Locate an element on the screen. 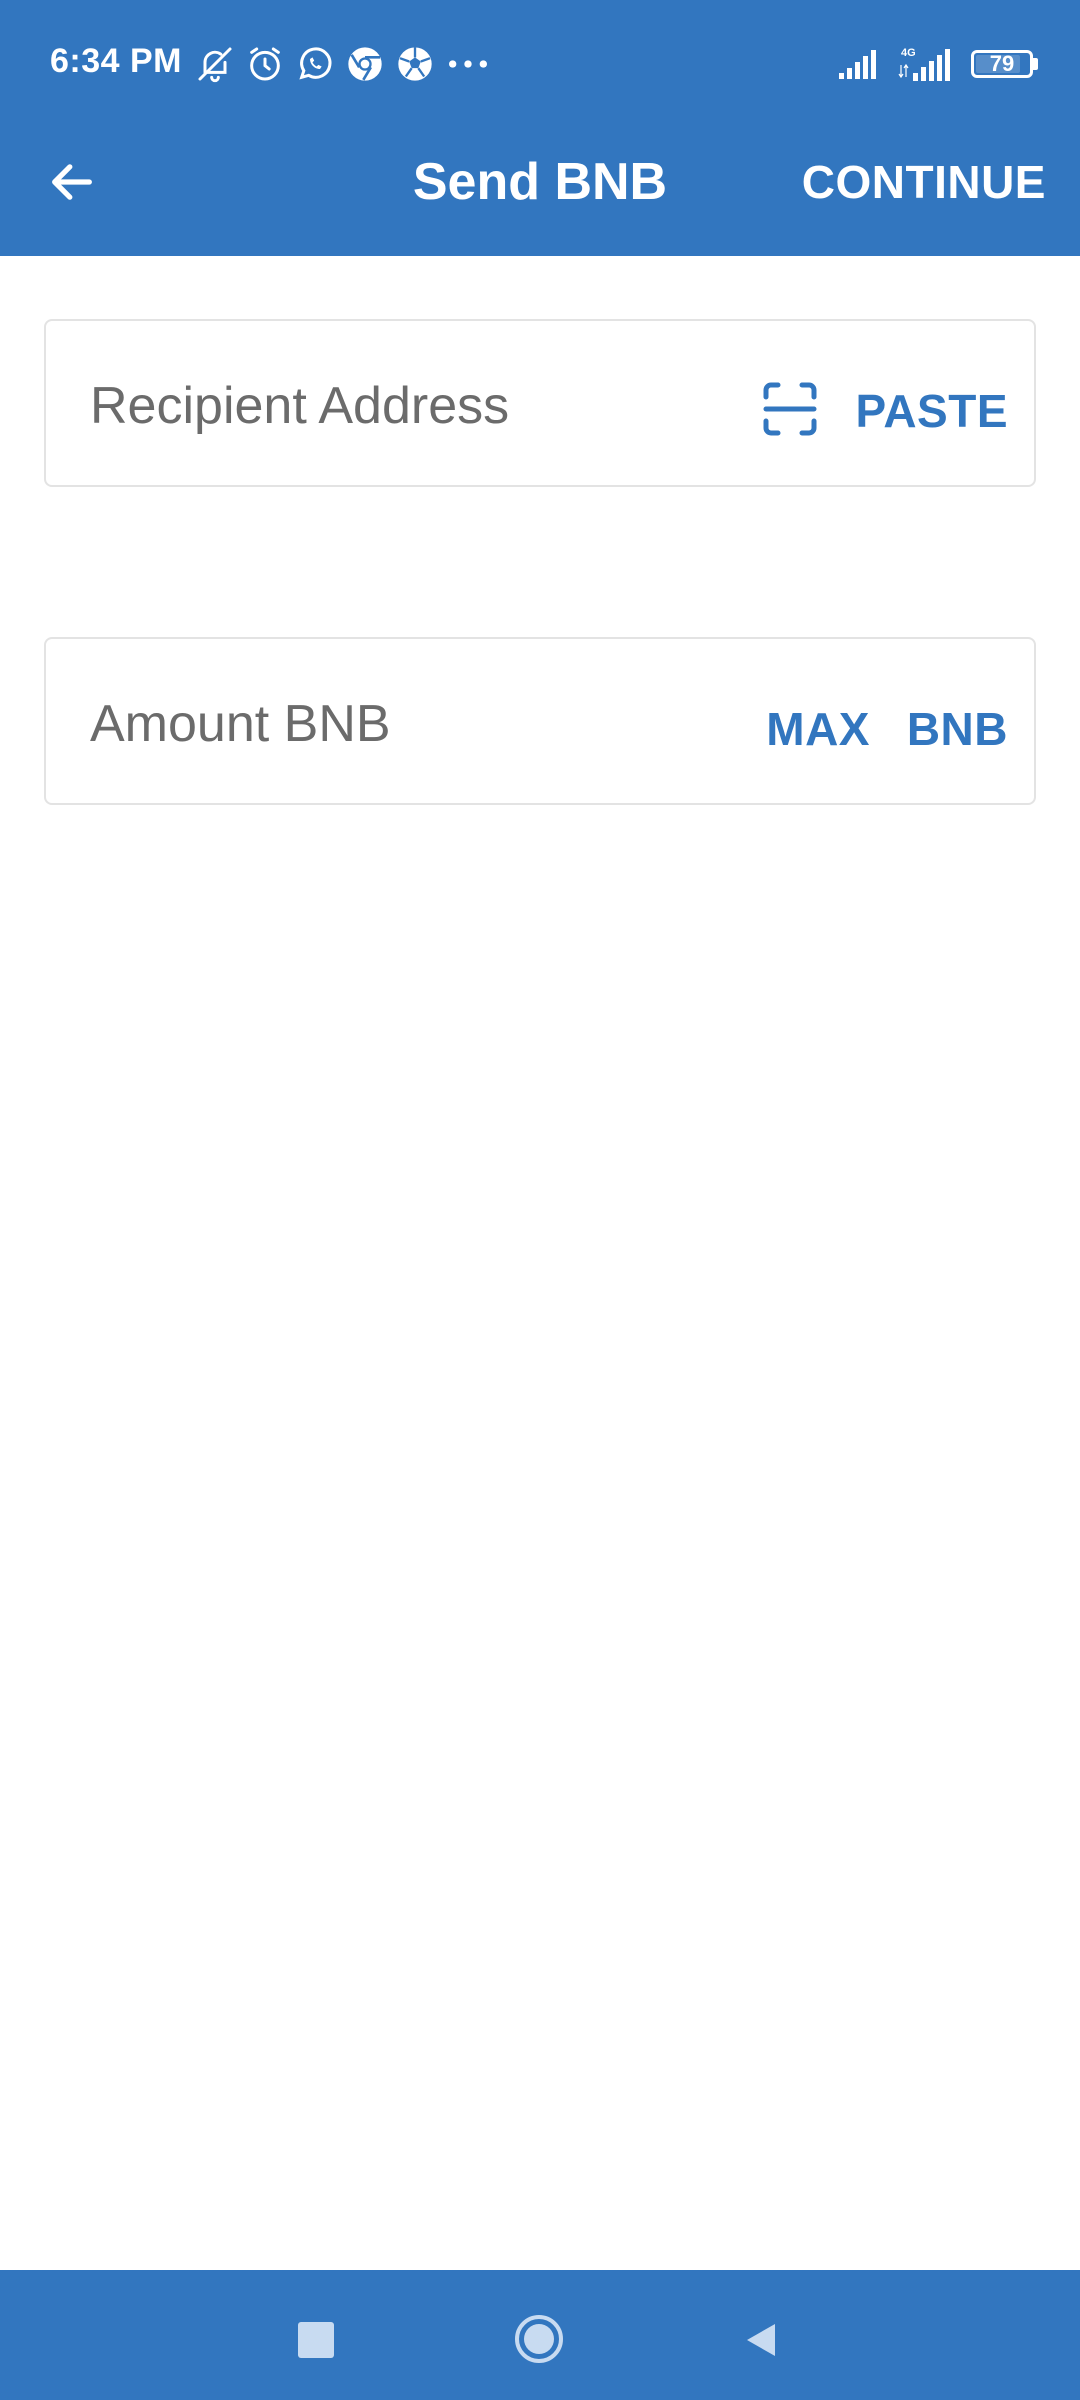  battery-tip is located at coordinates (1035, 64).